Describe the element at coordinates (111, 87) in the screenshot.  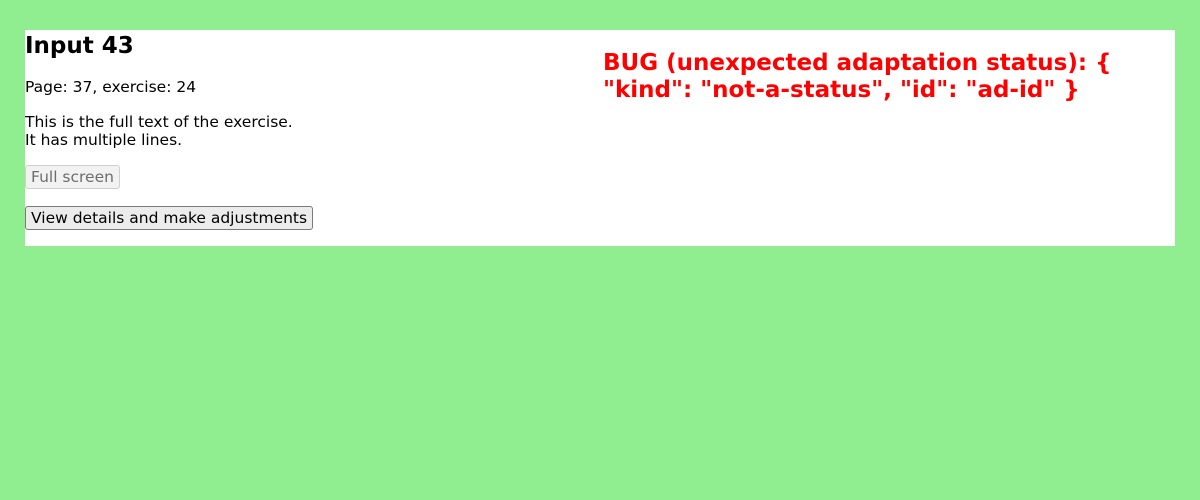
I see `page-exercise-info: Page: 37, exercise: 24` at that location.